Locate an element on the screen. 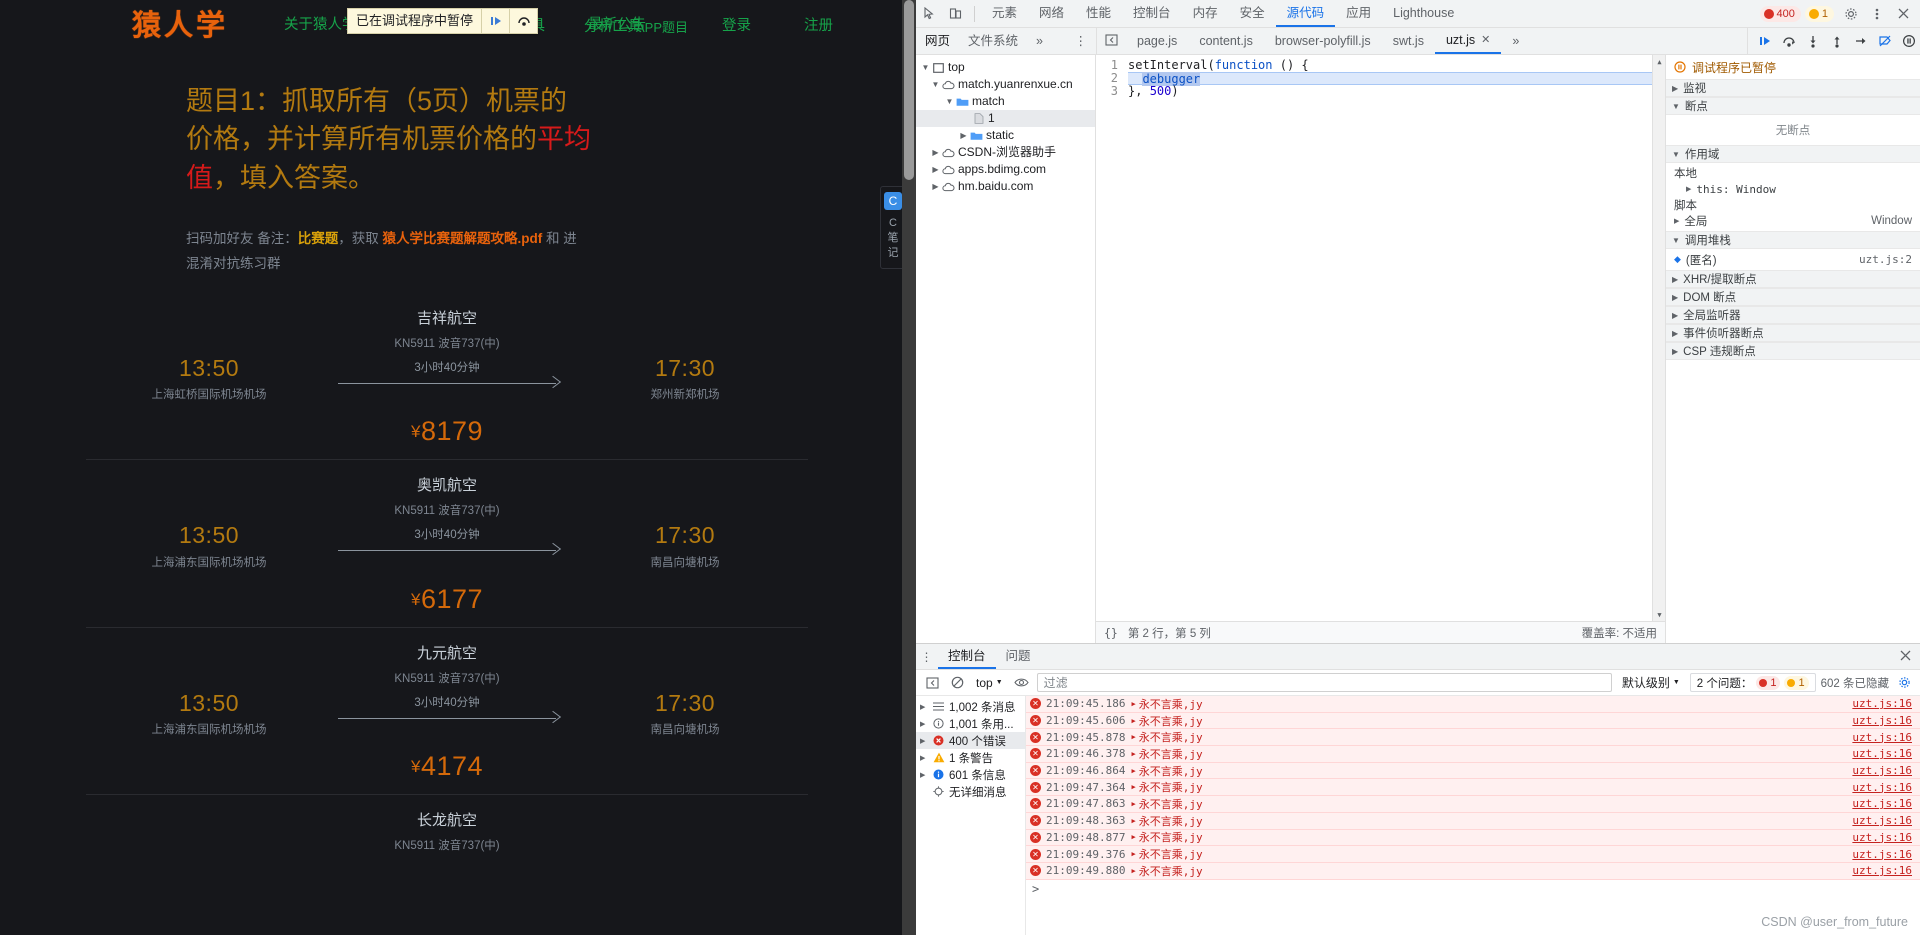 This screenshot has height=935, width=1920. nav-item-login: 登录 is located at coordinates (736, 24).